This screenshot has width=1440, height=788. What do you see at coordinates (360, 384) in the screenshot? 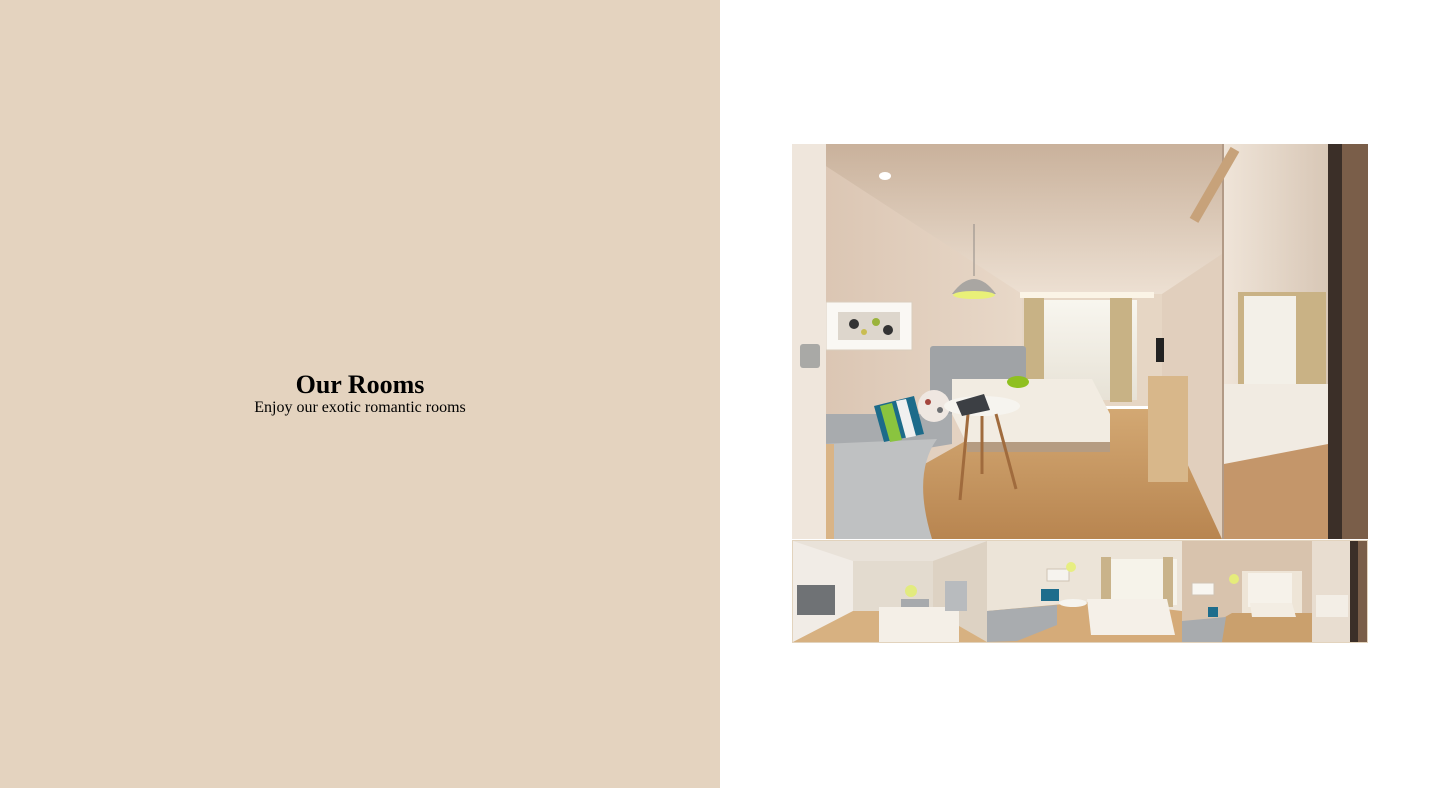
I see `section-title: Our Rooms` at bounding box center [360, 384].